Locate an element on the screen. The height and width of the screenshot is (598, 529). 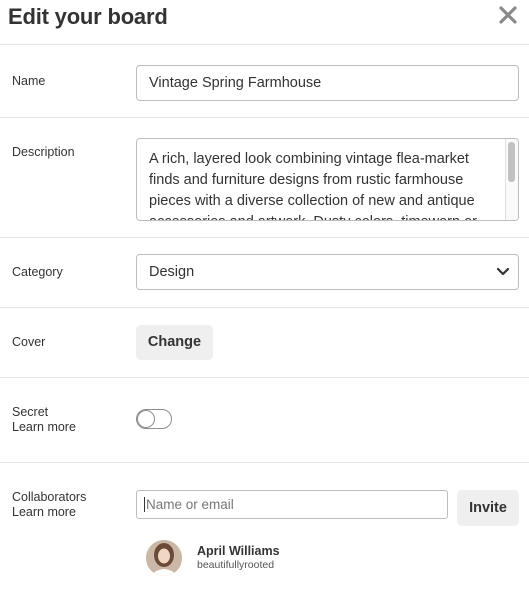
toggle-knob is located at coordinates (146, 419).